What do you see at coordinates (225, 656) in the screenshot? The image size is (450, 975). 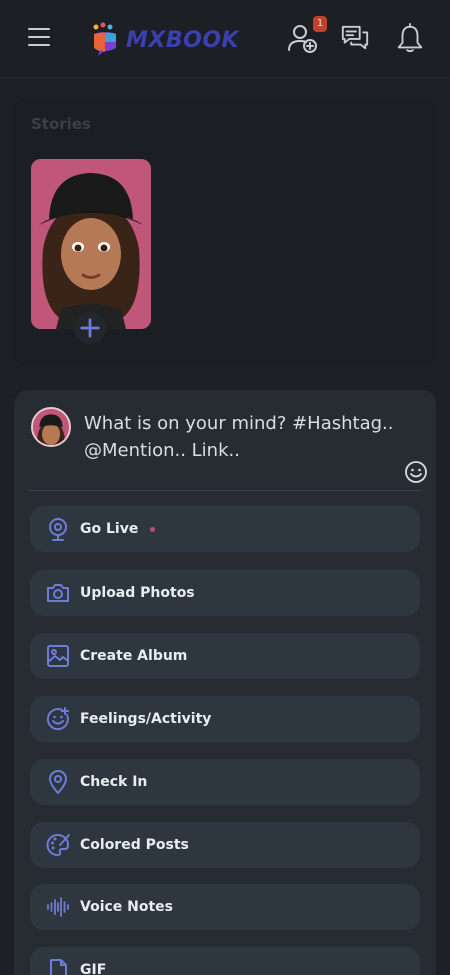 I see `create-album-button: Create Album` at bounding box center [225, 656].